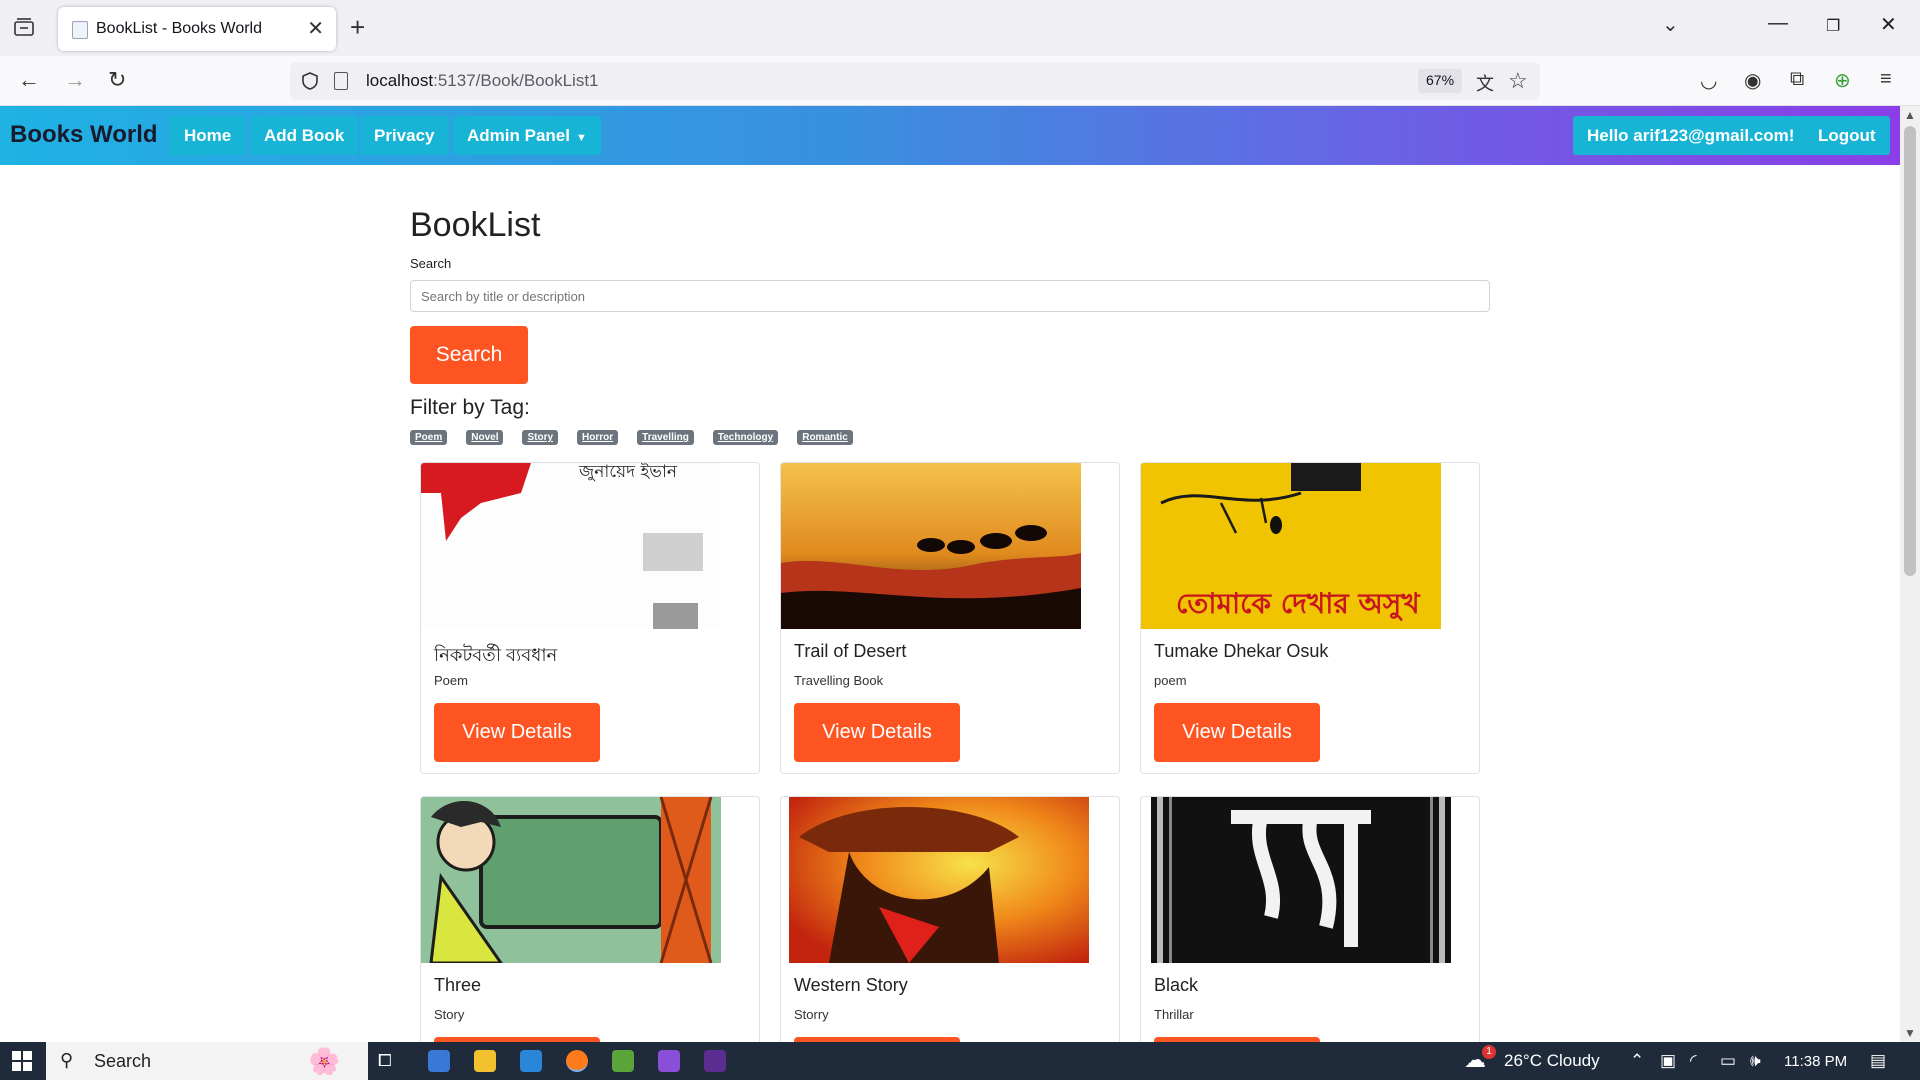  I want to click on taskbar-search-box: ⚲ Search 🌸, so click(207, 1061).